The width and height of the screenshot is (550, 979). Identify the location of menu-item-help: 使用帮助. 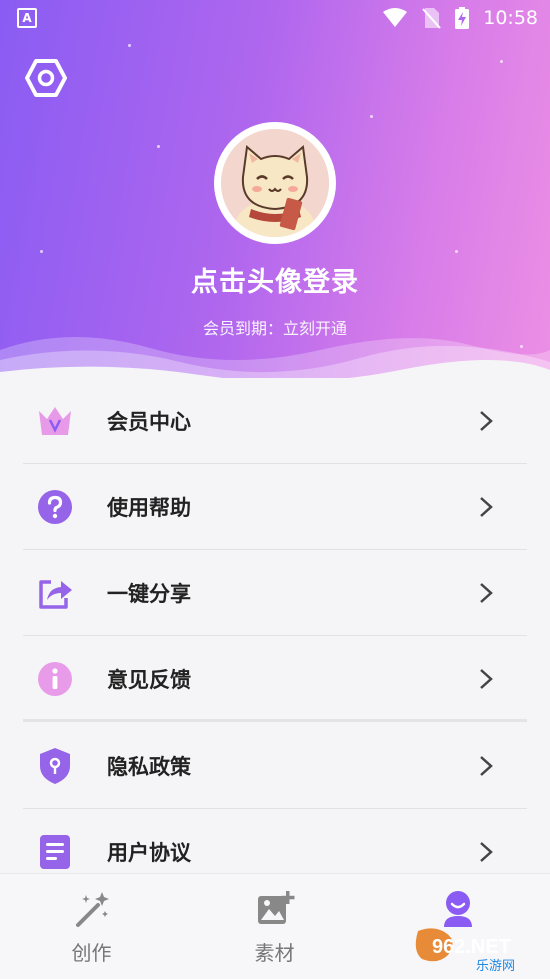
(275, 506).